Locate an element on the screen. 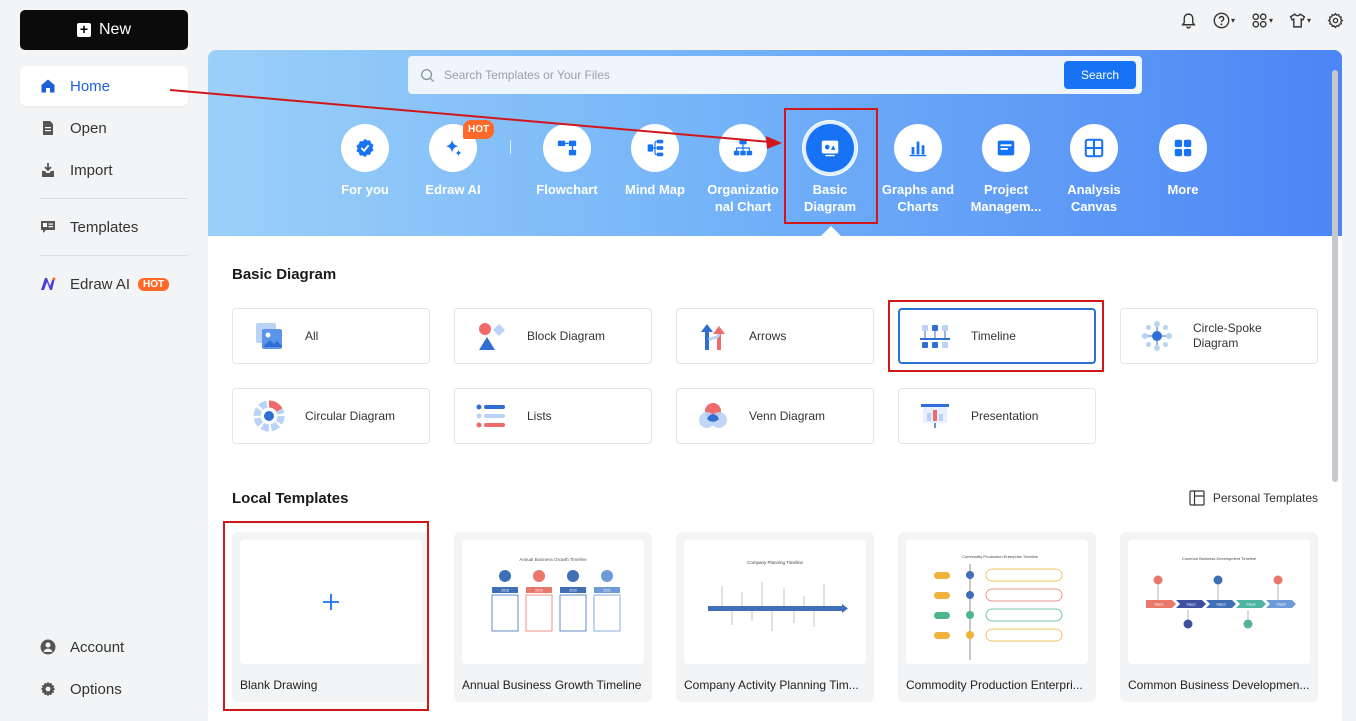 The image size is (1356, 721). sidebar-item-options: Options is located at coordinates (104, 689).